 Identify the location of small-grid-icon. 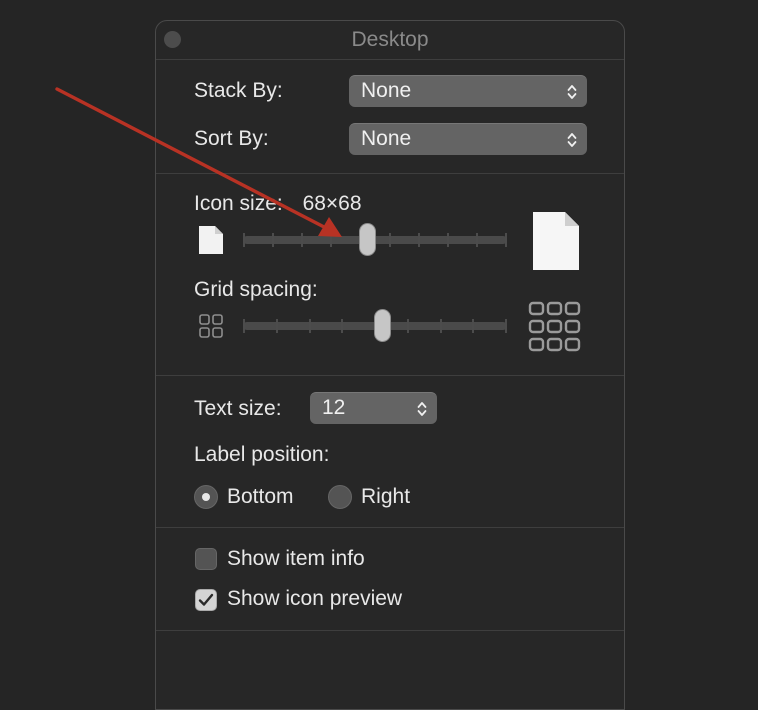
(211, 326).